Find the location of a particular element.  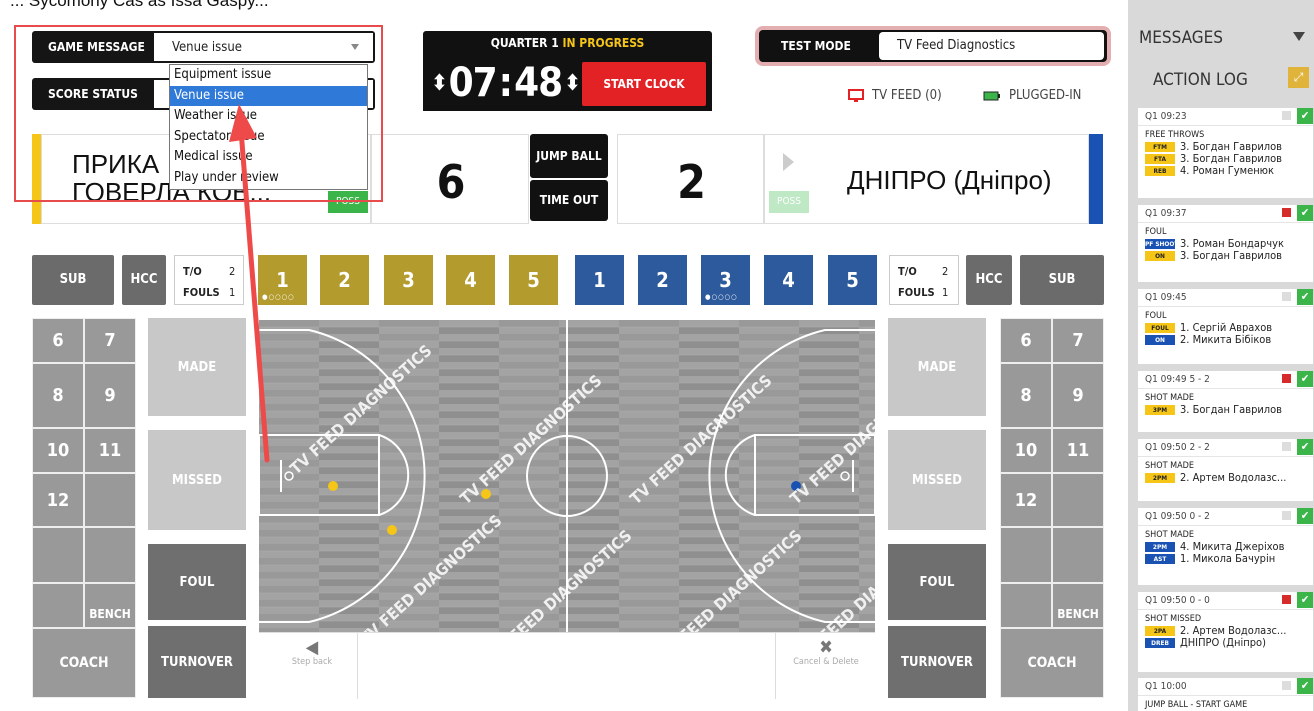

away-poss-button: POSS is located at coordinates (789, 202).